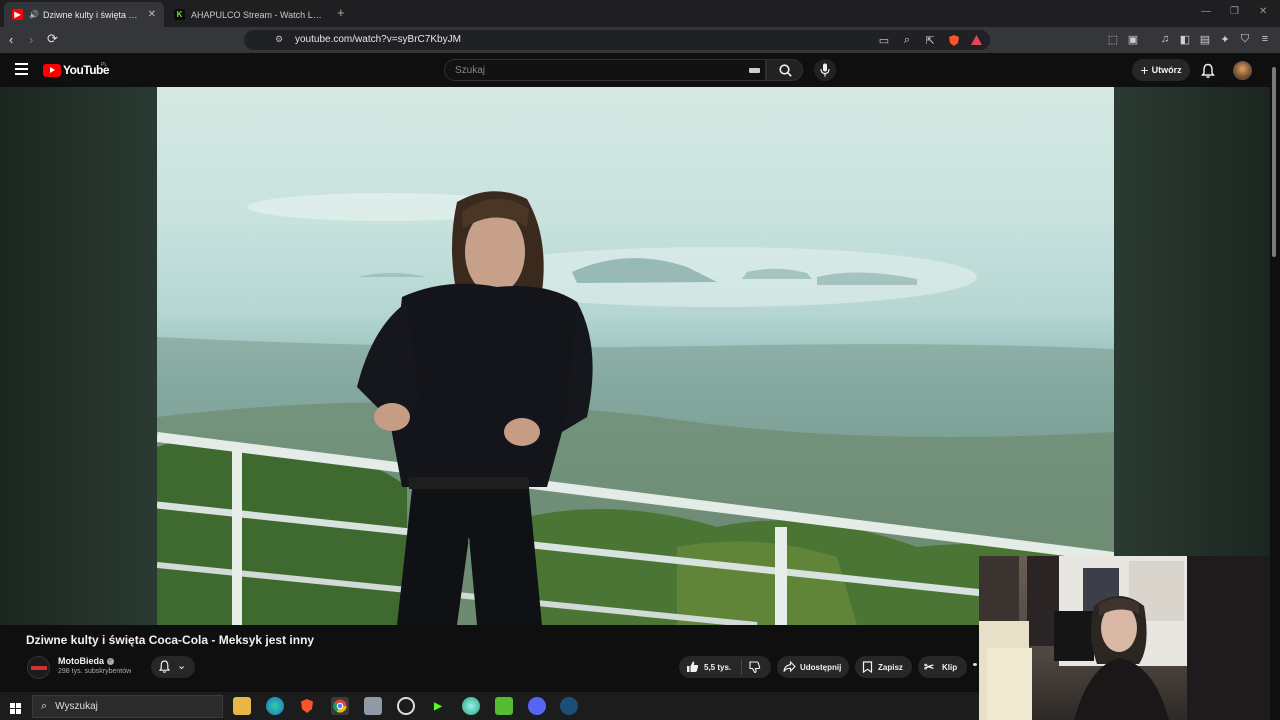  I want to click on like-divider, so click(741, 667).